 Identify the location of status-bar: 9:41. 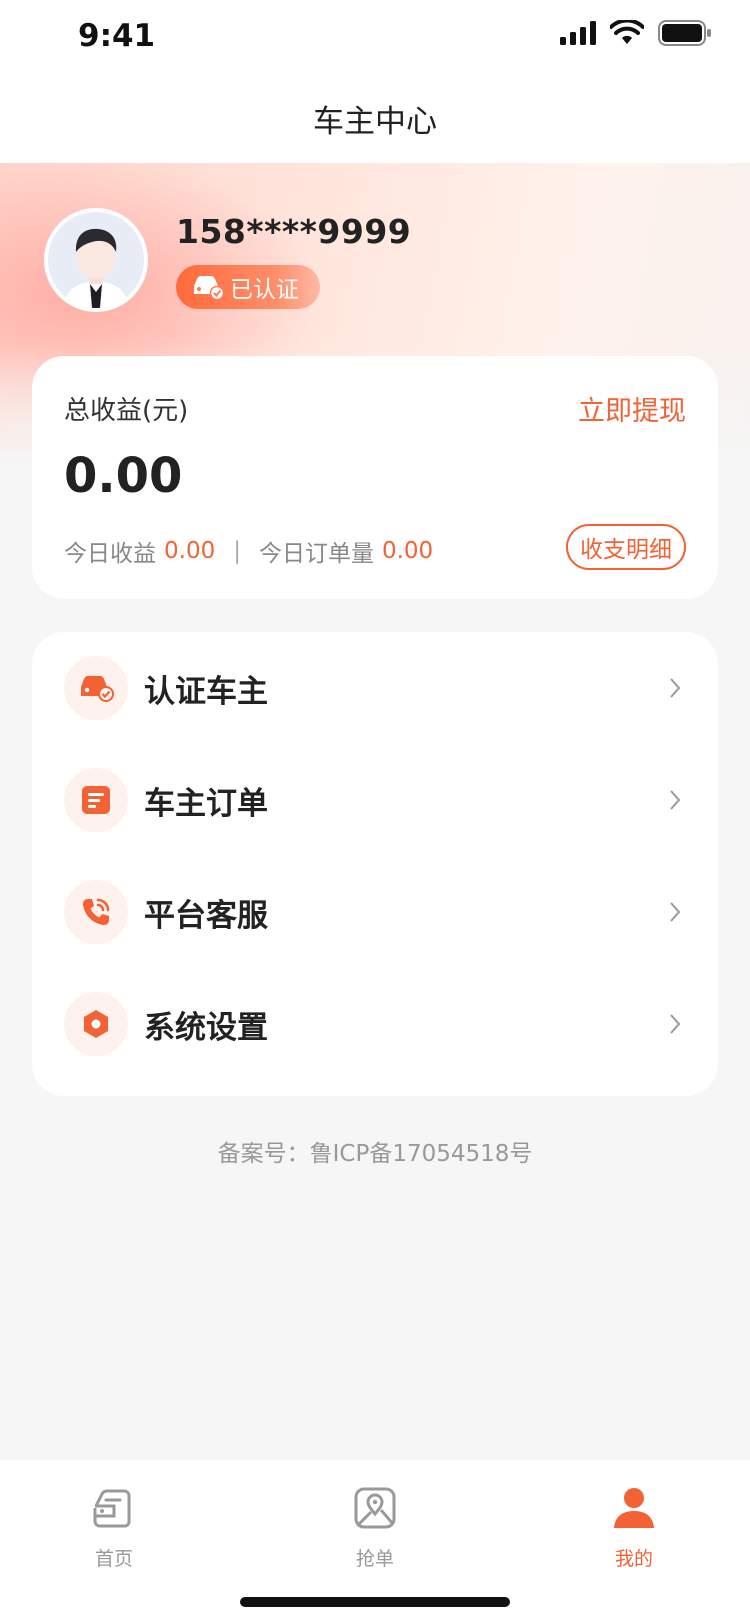
(375, 39).